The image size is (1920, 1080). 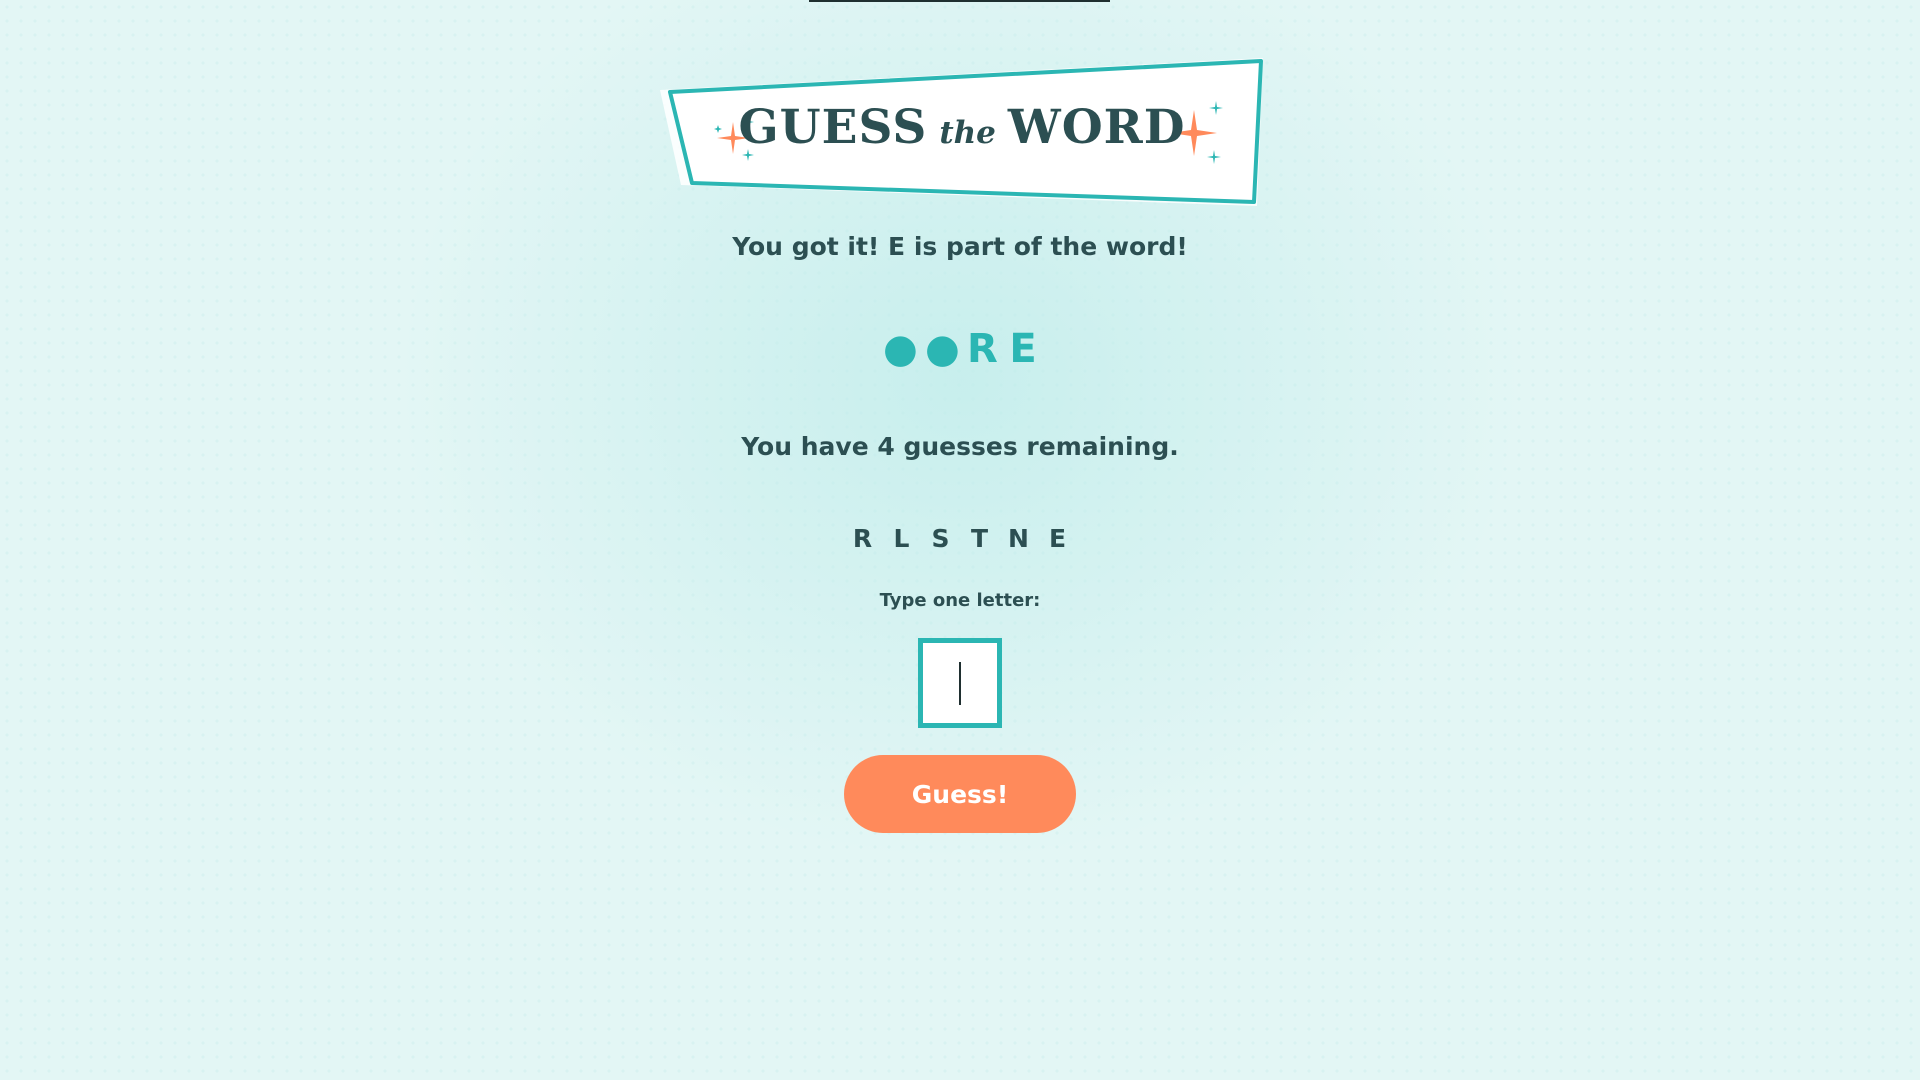 What do you see at coordinates (960, 538) in the screenshot?
I see `guessed-letters-list: R L S T N E` at bounding box center [960, 538].